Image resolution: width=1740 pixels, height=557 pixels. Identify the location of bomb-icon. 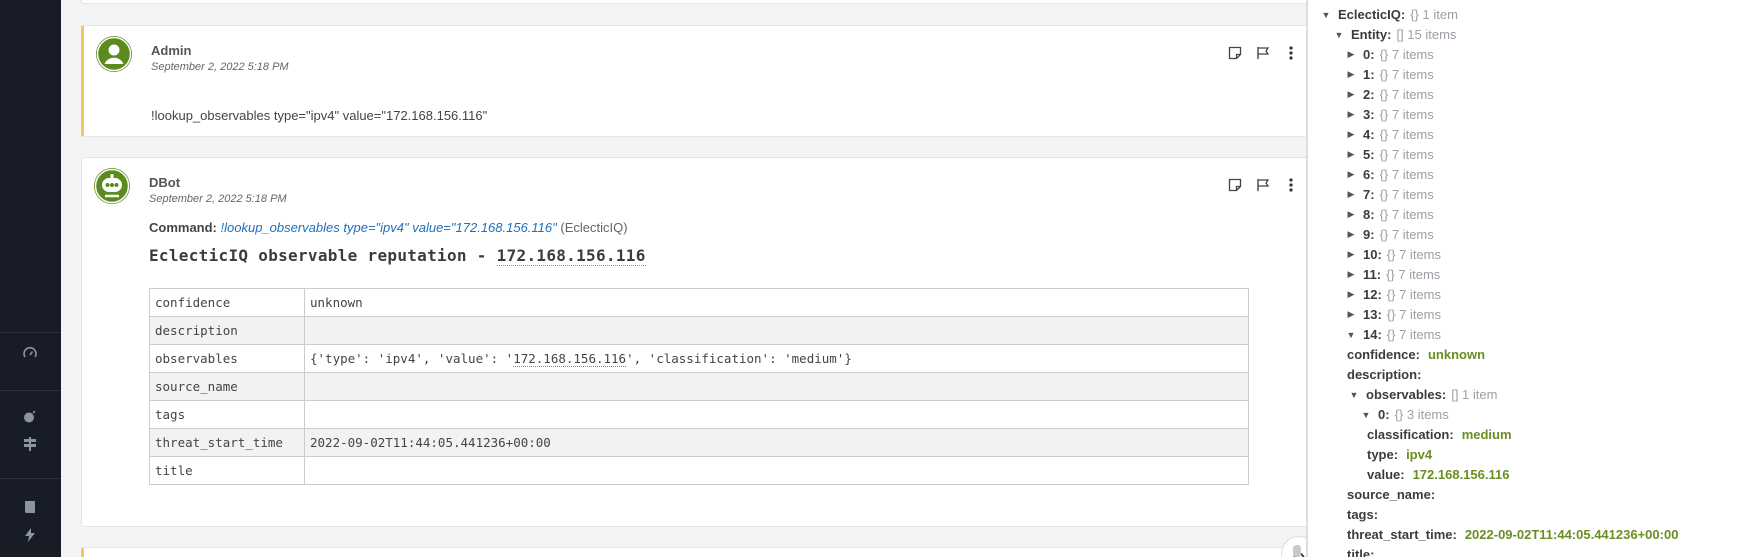
(30, 416).